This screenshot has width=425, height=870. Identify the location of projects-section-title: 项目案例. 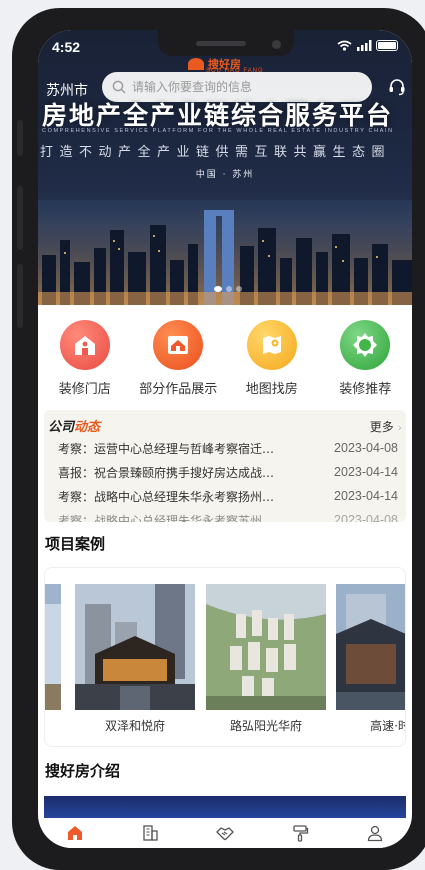
(75, 544).